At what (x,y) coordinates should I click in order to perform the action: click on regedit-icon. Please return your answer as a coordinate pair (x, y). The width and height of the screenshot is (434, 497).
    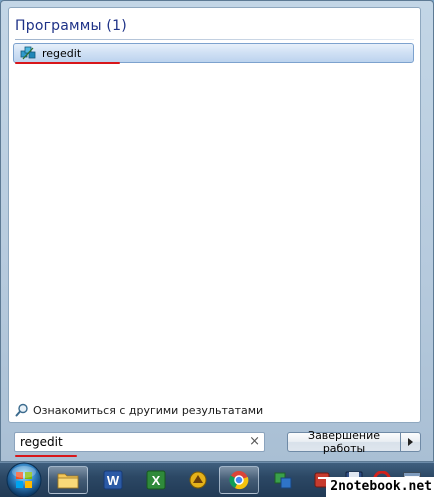
    Looking at the image, I should click on (28, 53).